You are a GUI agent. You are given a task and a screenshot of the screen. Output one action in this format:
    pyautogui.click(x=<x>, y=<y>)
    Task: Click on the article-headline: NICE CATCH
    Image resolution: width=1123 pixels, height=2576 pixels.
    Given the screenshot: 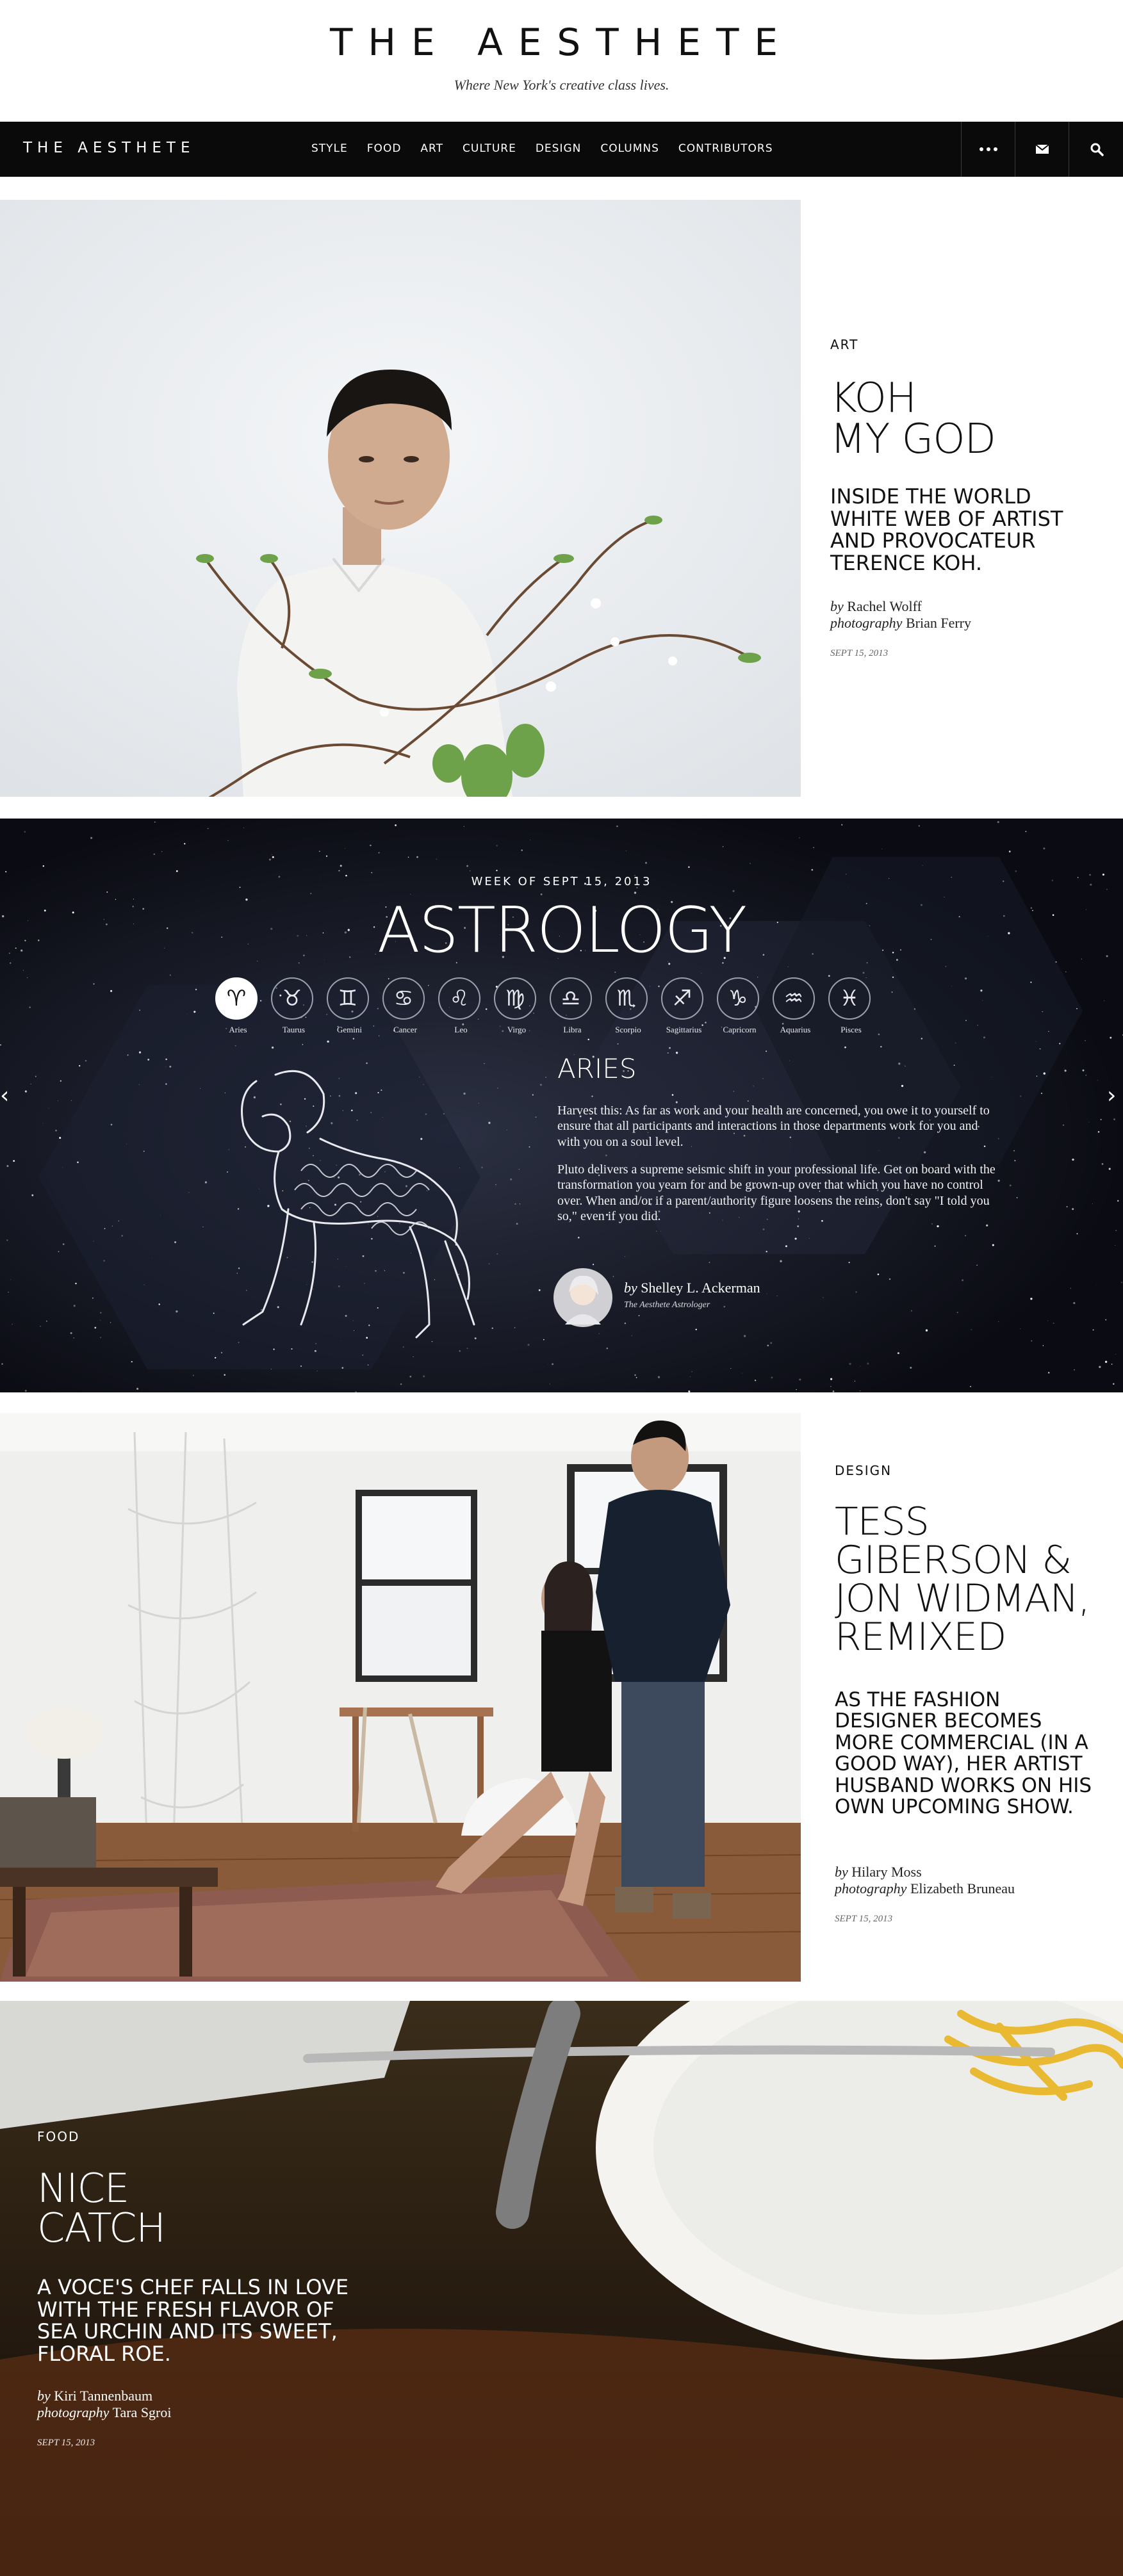 What is the action you would take?
    pyautogui.click(x=101, y=2208)
    